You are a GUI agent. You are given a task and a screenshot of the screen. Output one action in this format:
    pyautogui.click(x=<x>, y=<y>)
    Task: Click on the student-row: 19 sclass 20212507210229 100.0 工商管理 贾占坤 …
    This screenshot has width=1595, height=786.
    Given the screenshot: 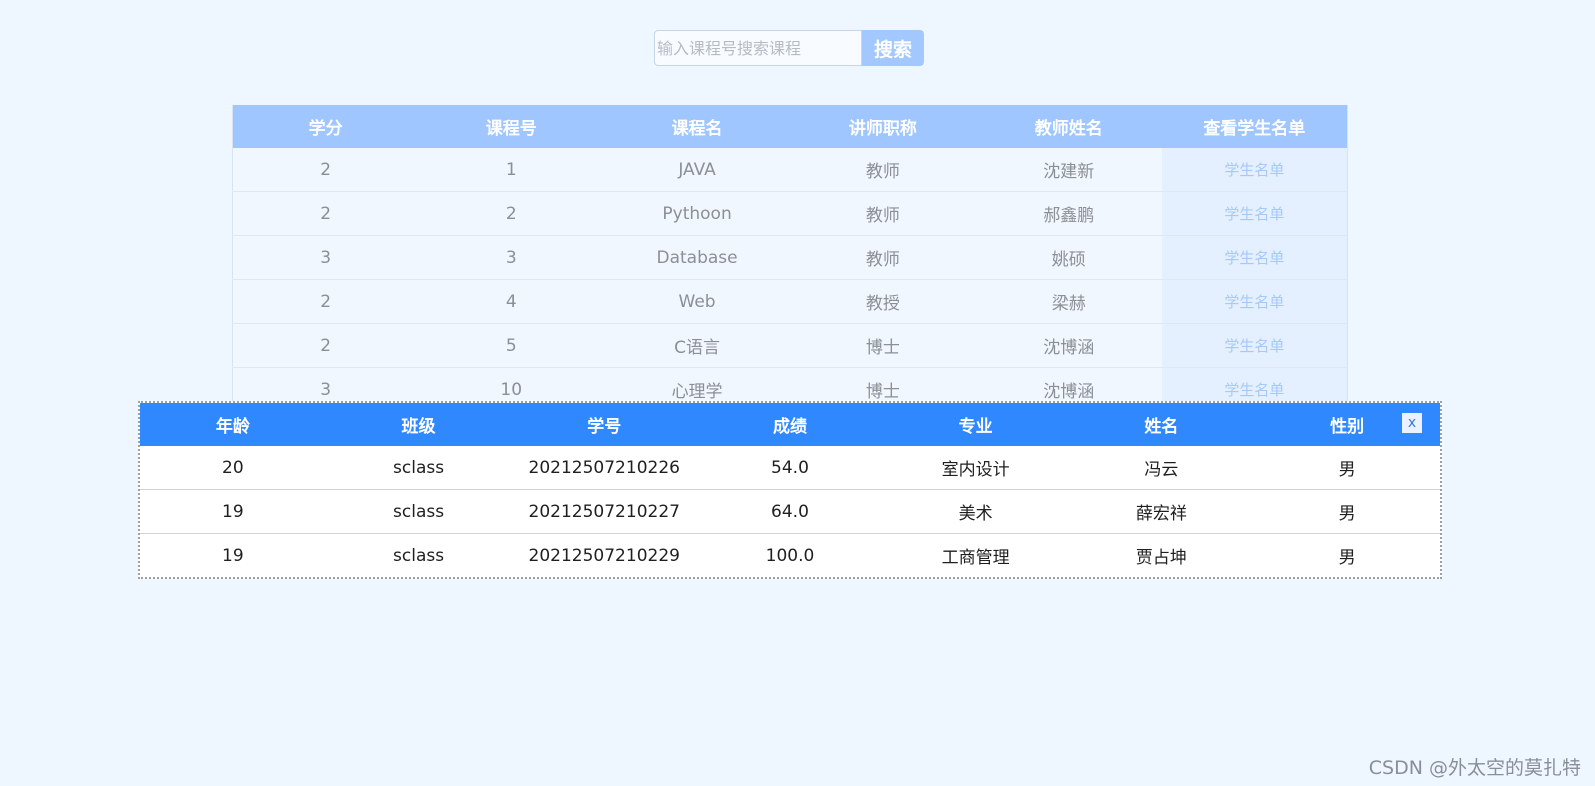 What is the action you would take?
    pyautogui.click(x=790, y=556)
    